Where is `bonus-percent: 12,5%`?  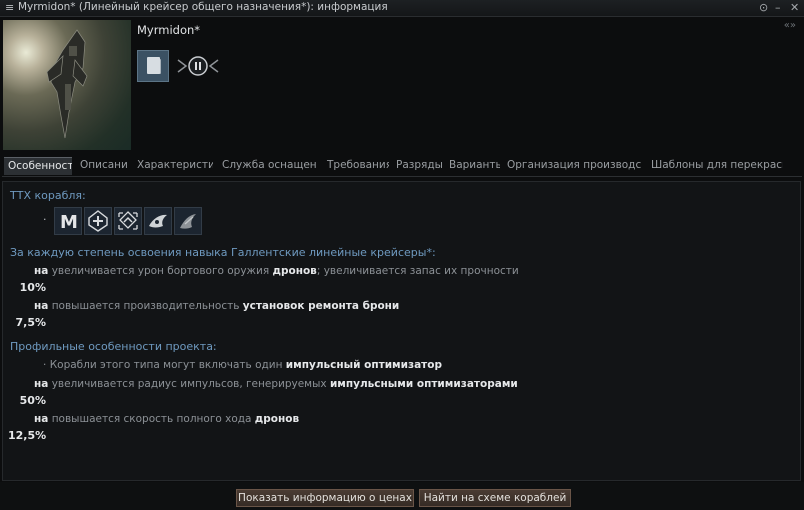
bonus-percent: 12,5% is located at coordinates (27, 435).